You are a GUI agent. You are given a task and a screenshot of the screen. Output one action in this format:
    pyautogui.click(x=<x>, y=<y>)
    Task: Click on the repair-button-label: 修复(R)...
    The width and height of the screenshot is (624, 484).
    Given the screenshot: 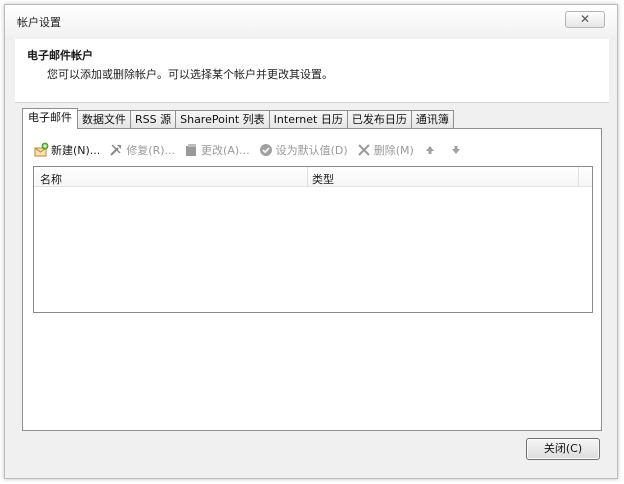 What is the action you would take?
    pyautogui.click(x=151, y=150)
    